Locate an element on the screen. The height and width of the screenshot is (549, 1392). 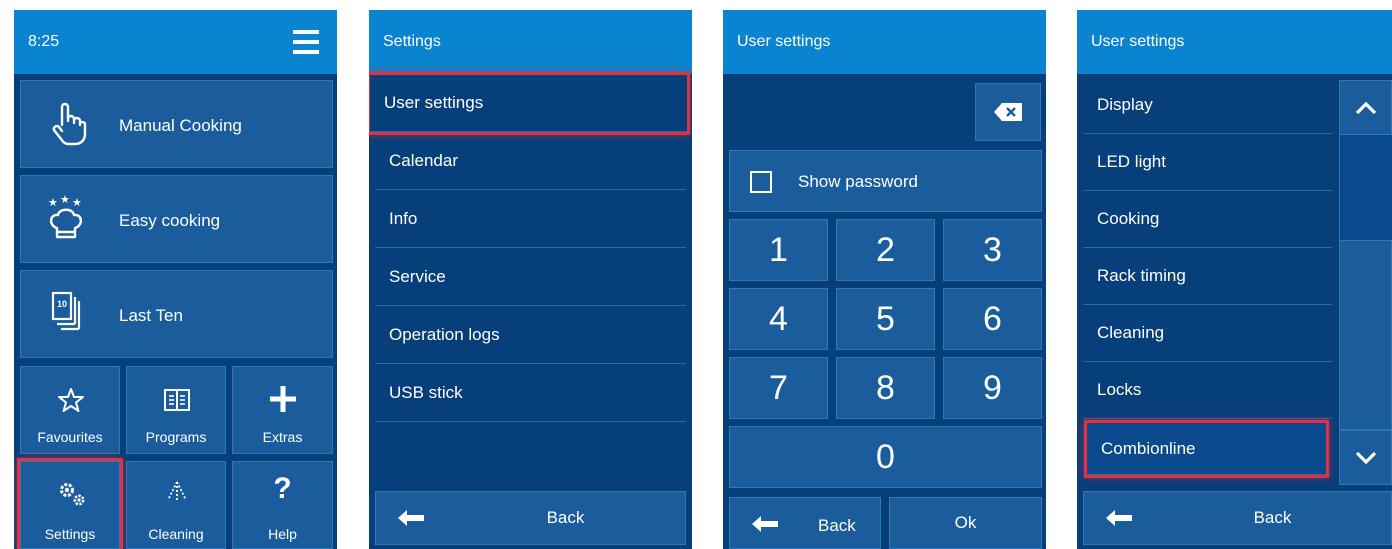
favourites-tile: Favourites is located at coordinates (70, 410).